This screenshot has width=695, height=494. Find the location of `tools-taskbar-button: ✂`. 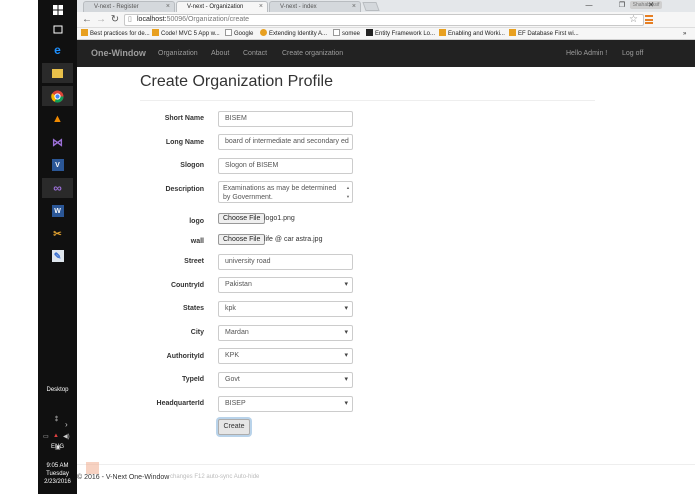

tools-taskbar-button: ✂ is located at coordinates (57, 234).